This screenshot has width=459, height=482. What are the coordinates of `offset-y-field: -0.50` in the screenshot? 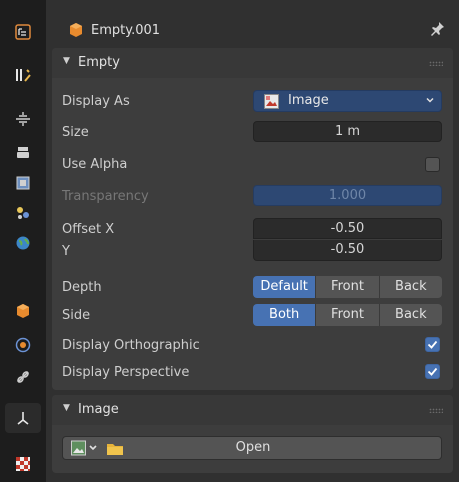 It's located at (347, 250).